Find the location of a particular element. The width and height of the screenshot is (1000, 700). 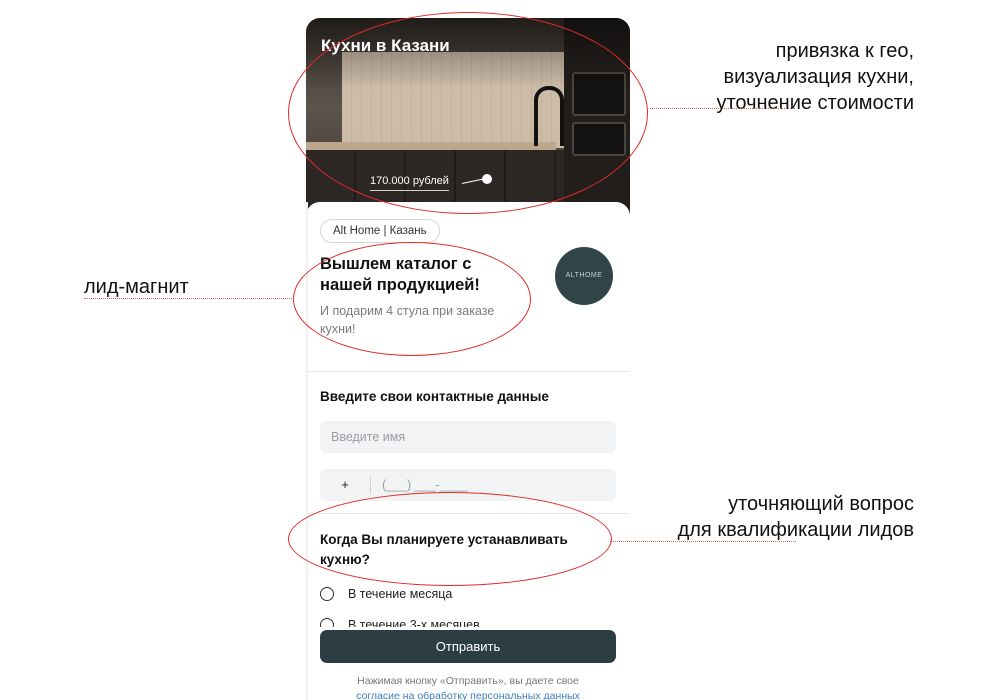

offer-title: Вышлем каталог с нашей продукцией! is located at coordinates (400, 274).